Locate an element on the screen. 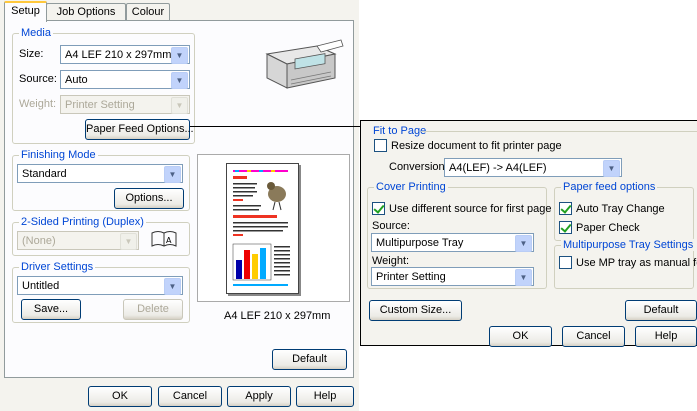  paper-feed-title: Paper feed options is located at coordinates (609, 187).